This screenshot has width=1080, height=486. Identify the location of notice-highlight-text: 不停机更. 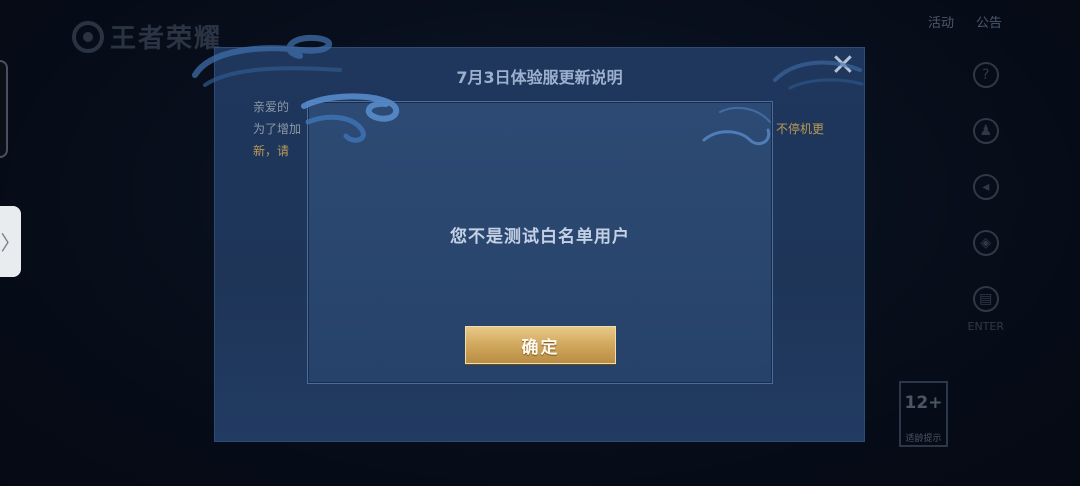
(799, 129).